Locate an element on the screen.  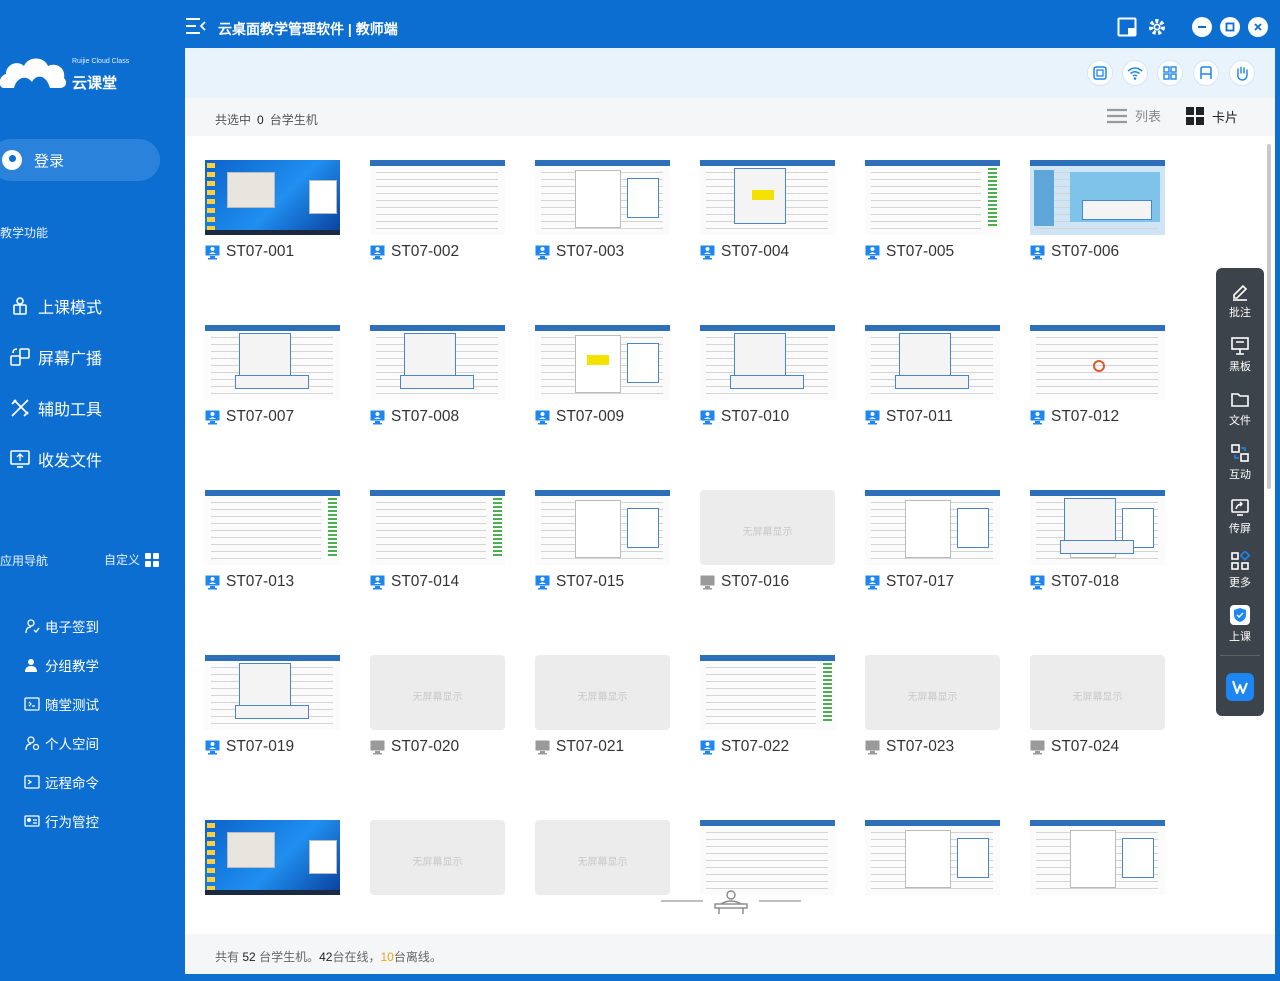
title-bar: 云桌面教学管理软件 | 教师端 is located at coordinates (732, 24).